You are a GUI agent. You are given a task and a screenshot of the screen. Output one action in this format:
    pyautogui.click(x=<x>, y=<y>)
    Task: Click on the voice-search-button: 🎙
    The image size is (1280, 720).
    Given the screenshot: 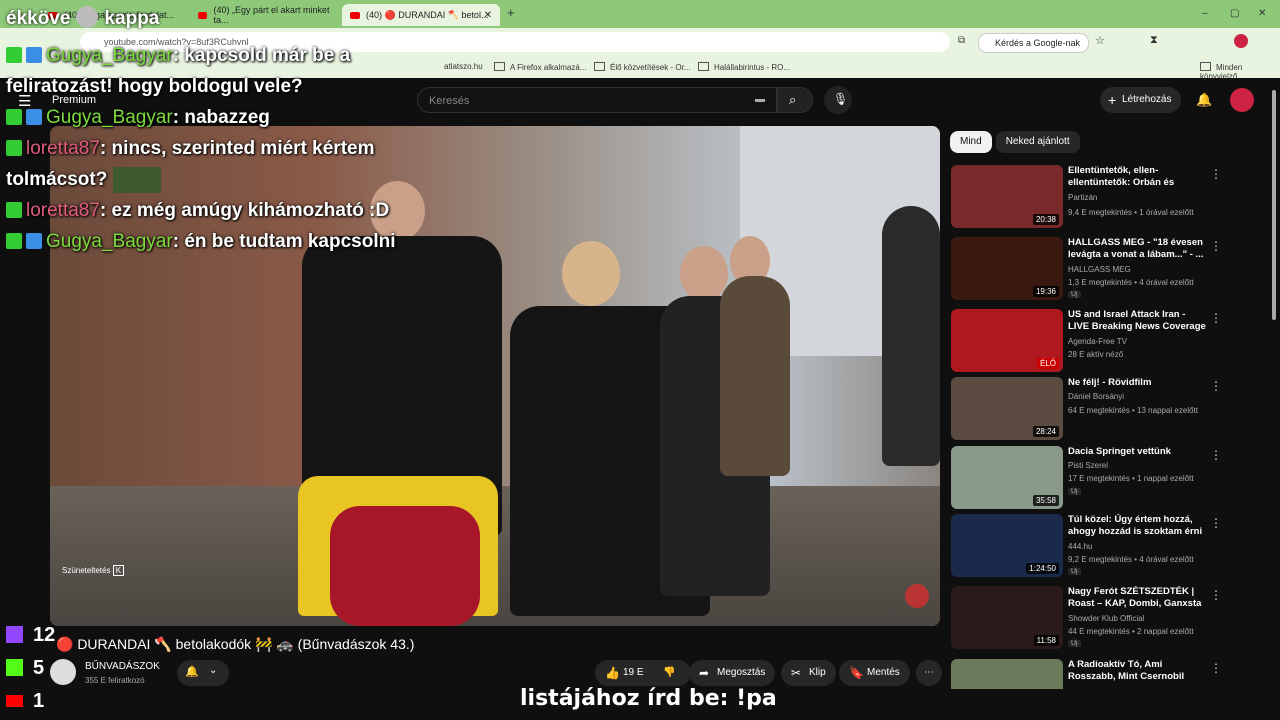 What is the action you would take?
    pyautogui.click(x=838, y=100)
    